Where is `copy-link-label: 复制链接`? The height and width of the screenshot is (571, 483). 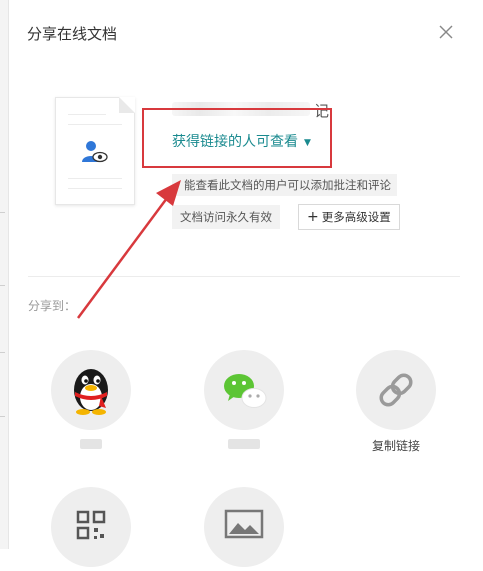
copy-link-label: 复制链接 is located at coordinates (395, 446).